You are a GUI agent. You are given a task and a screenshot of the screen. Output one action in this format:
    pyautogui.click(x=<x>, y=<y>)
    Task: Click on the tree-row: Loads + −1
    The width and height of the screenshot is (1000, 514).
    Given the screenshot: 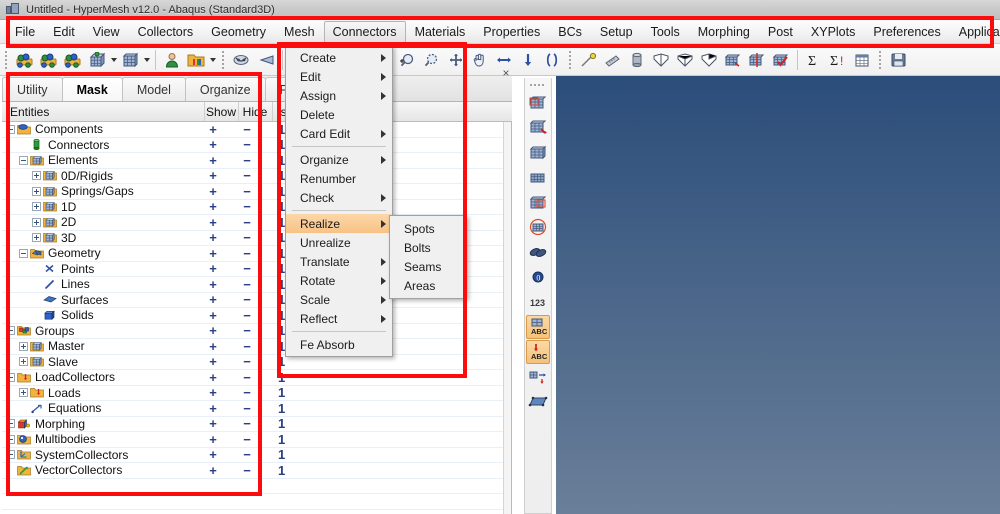 What is the action you would take?
    pyautogui.click(x=253, y=393)
    